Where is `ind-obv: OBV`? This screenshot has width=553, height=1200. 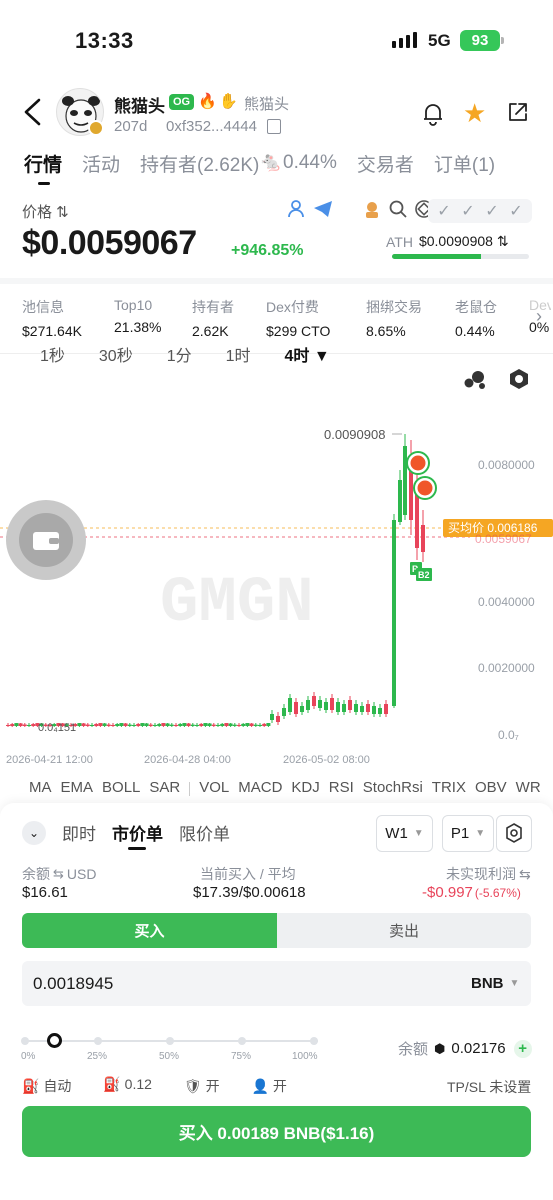
ind-obv: OBV is located at coordinates (491, 787).